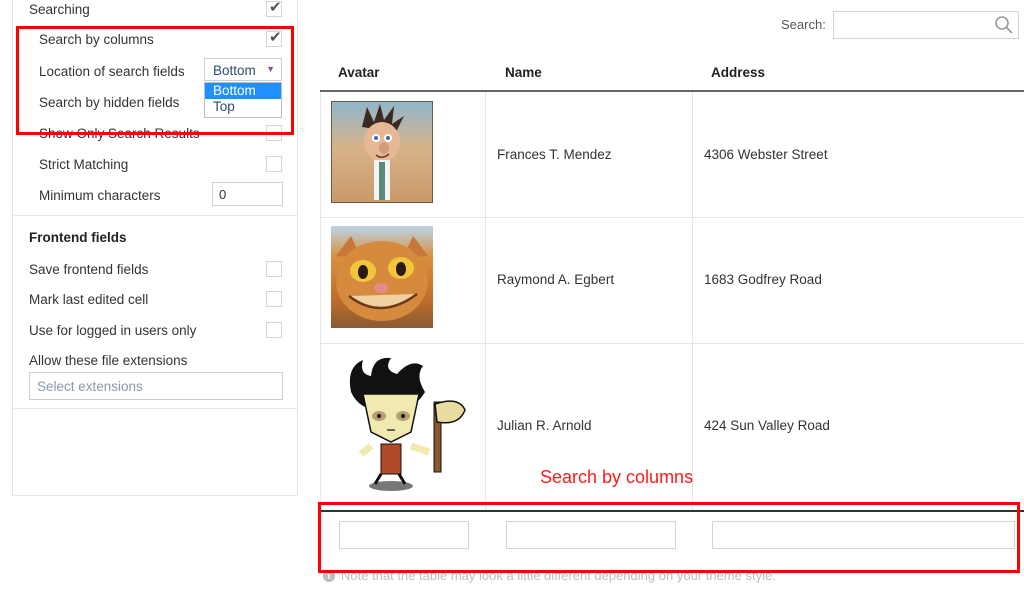 The image size is (1024, 596). Describe the element at coordinates (359, 72) in the screenshot. I see `column-header-avatar: Avatar` at that location.